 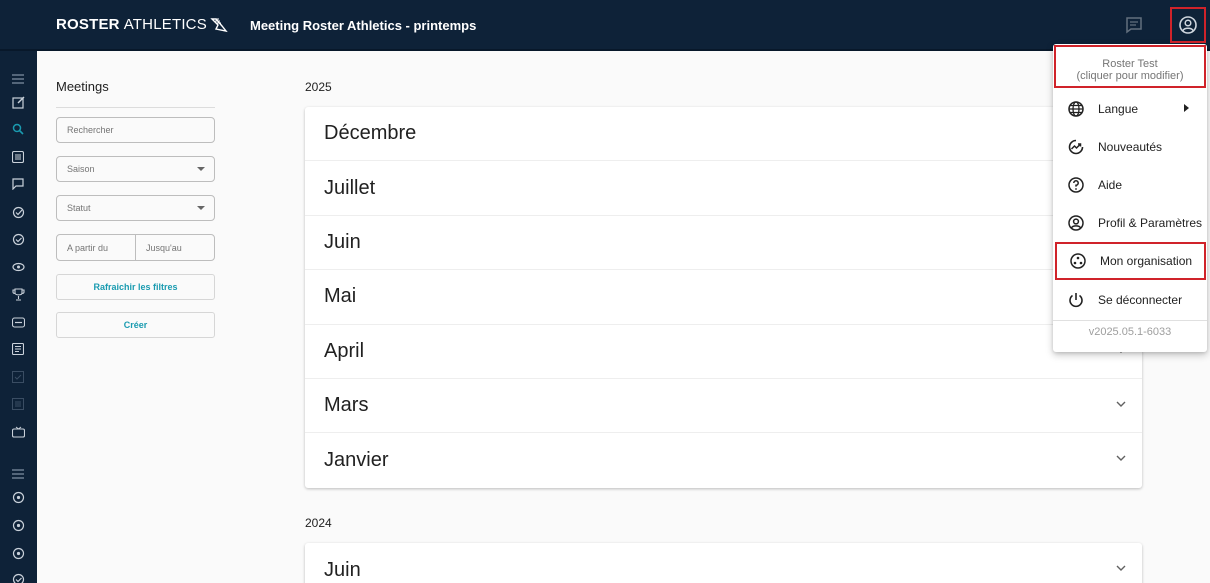 I want to click on menu-item-organisation: Mon organisation, so click(x=1130, y=261).